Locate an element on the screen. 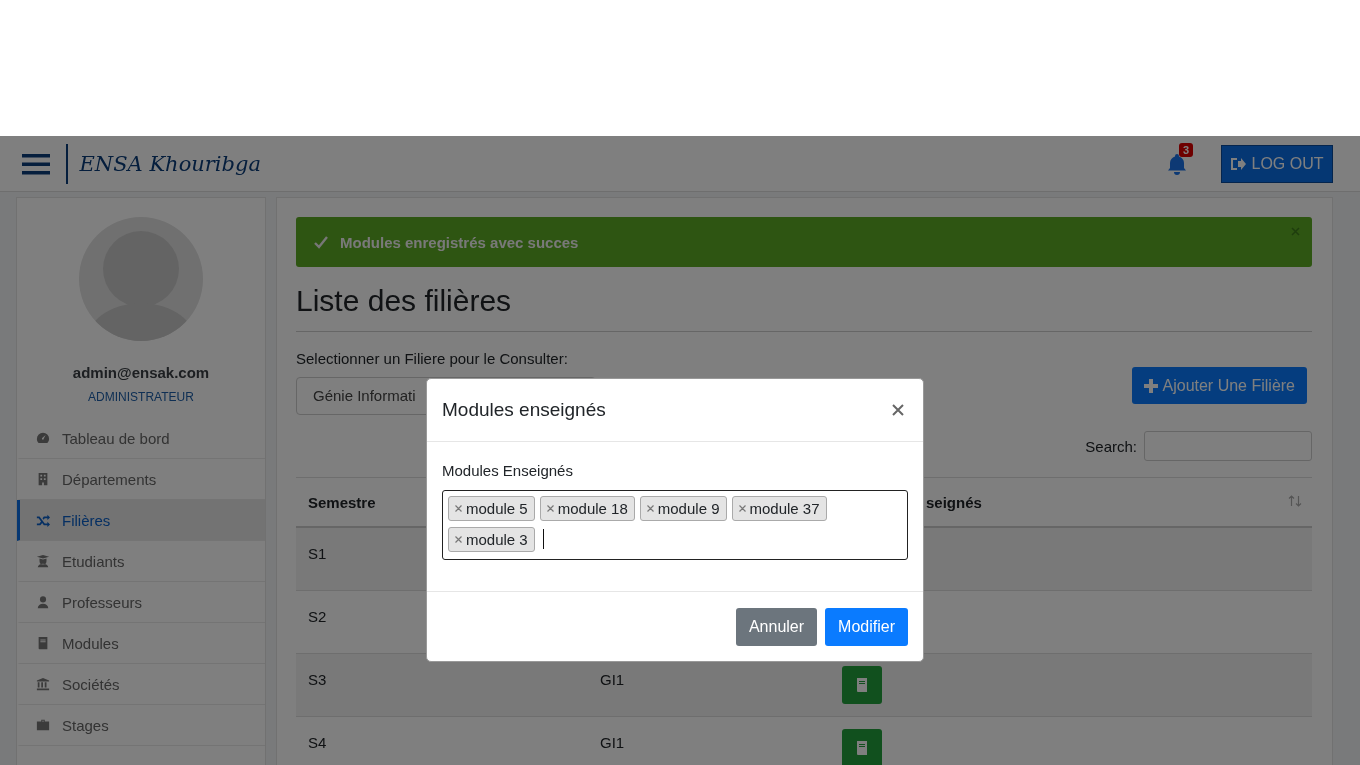 This screenshot has width=1360, height=765. field-label: Modules Enseignés is located at coordinates (508, 470).